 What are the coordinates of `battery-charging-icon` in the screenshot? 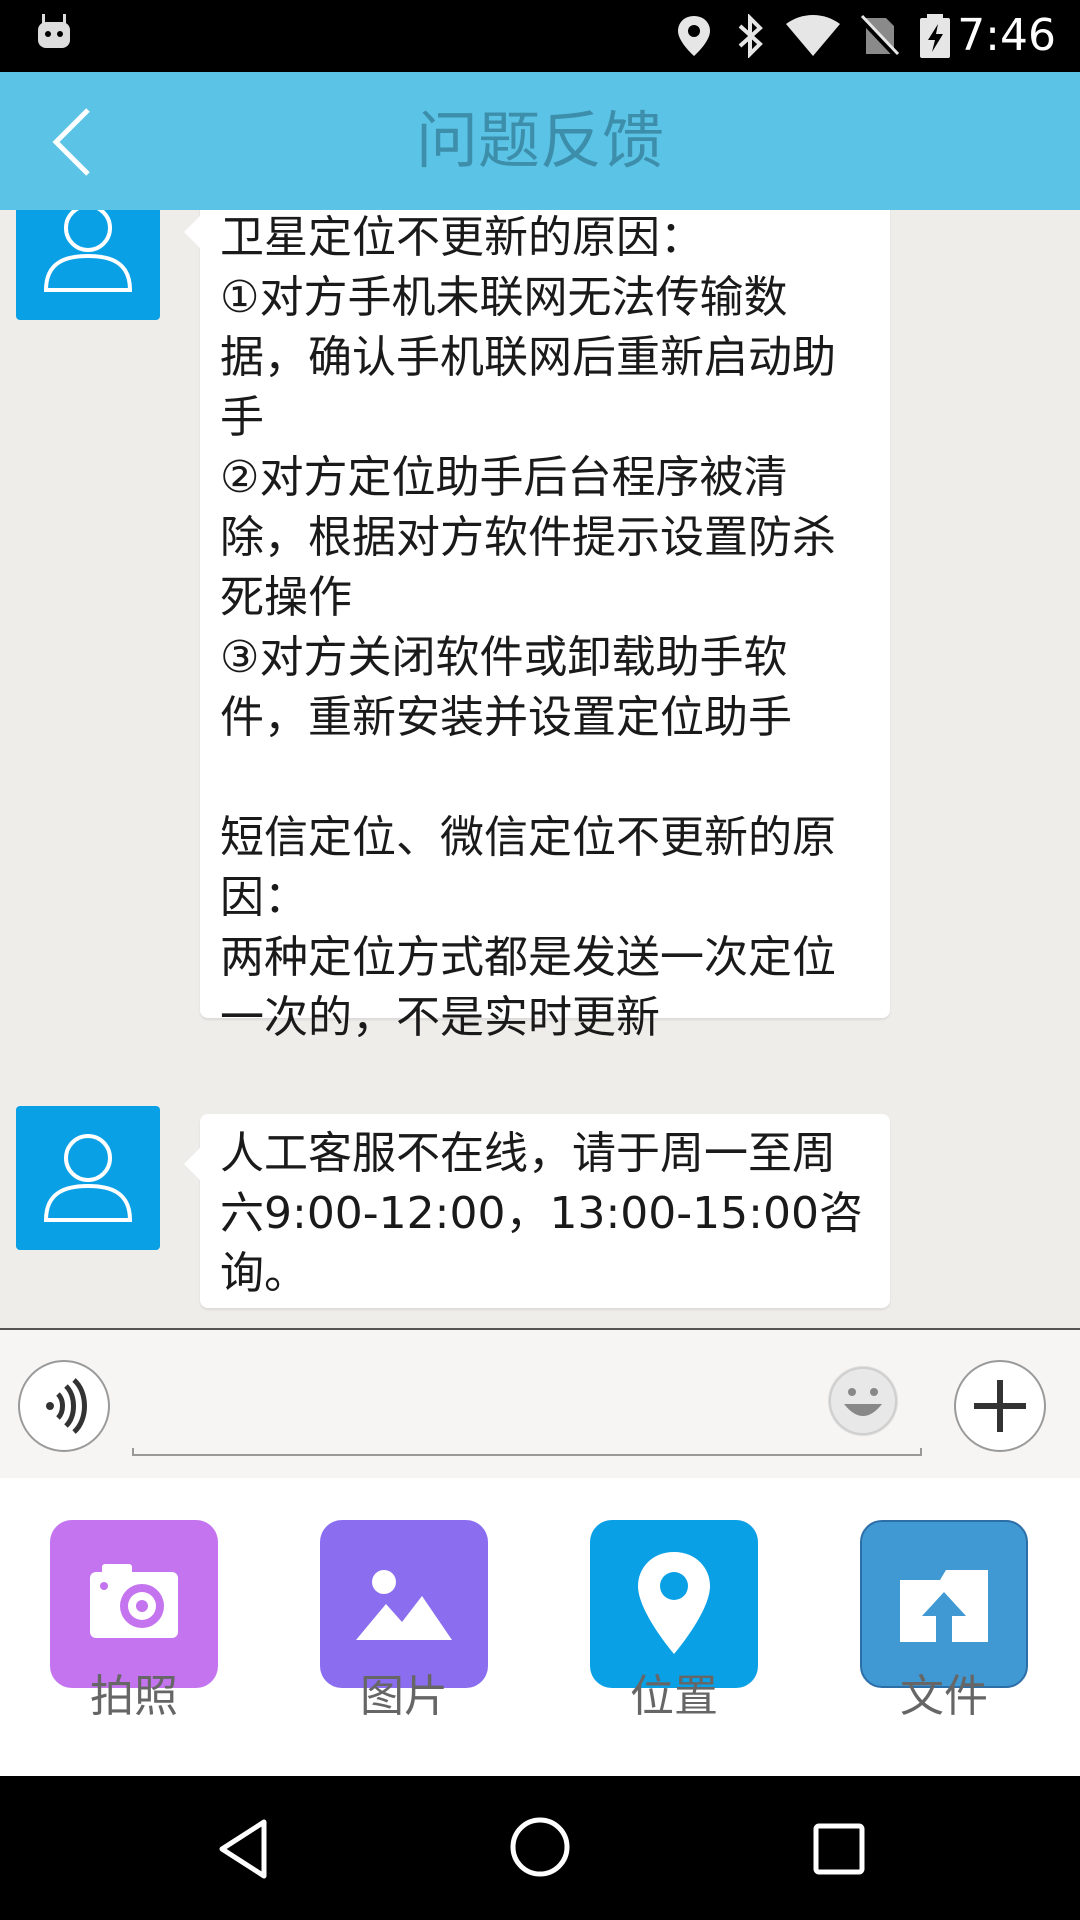 It's located at (935, 36).